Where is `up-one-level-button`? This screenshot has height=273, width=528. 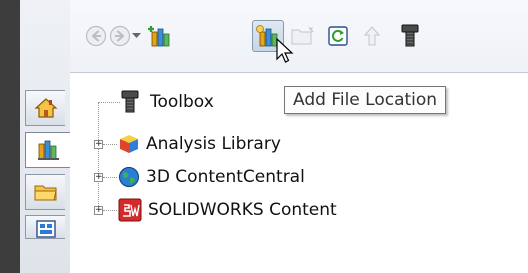 up-one-level-button is located at coordinates (372, 36).